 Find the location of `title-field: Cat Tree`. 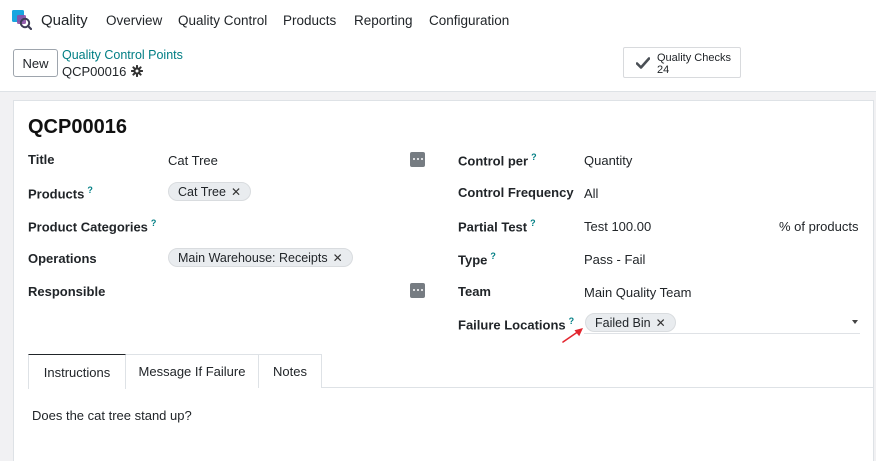

title-field: Cat Tree is located at coordinates (193, 160).